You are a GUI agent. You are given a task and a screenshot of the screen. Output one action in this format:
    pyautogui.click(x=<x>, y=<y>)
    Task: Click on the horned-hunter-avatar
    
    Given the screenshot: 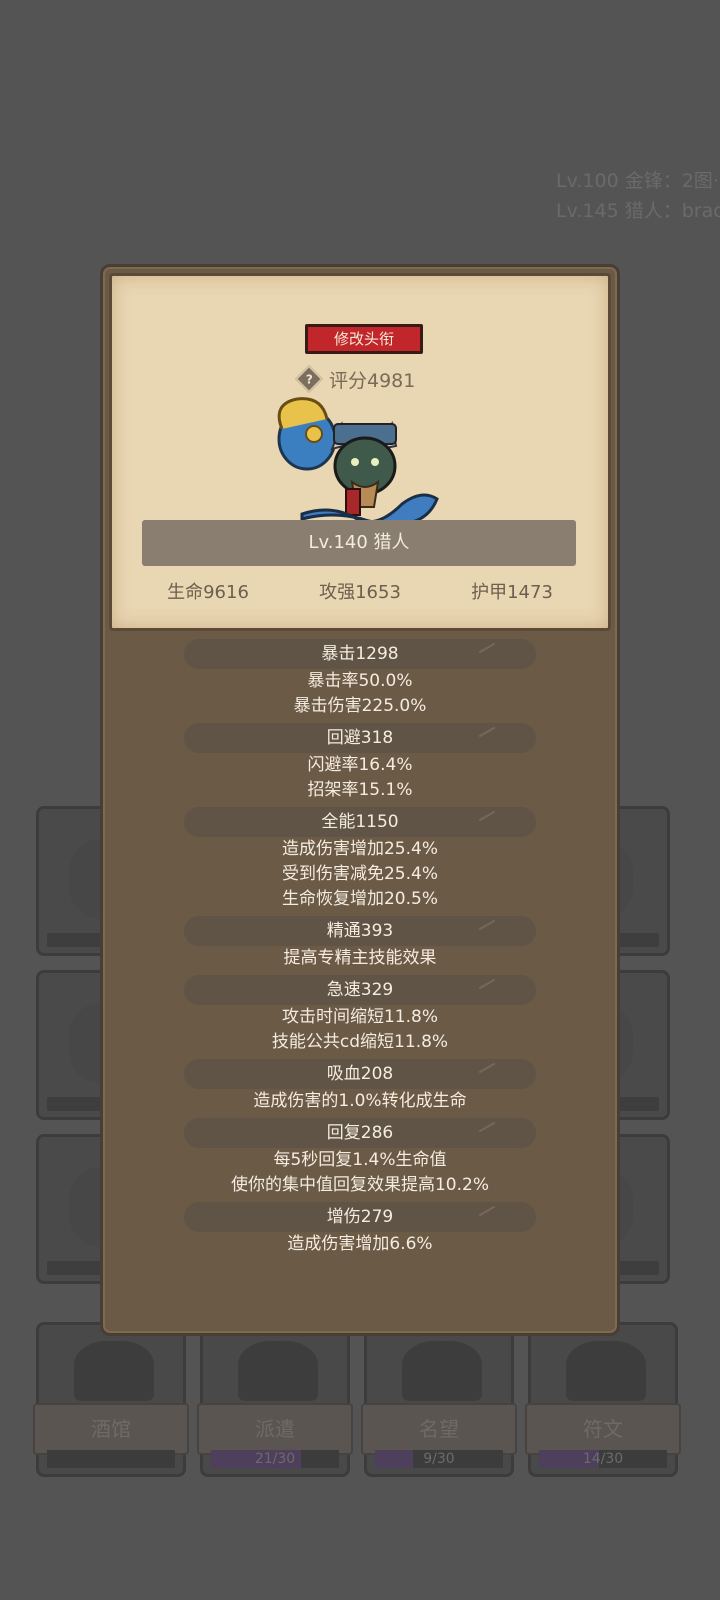 What is the action you would take?
    pyautogui.click(x=358, y=461)
    